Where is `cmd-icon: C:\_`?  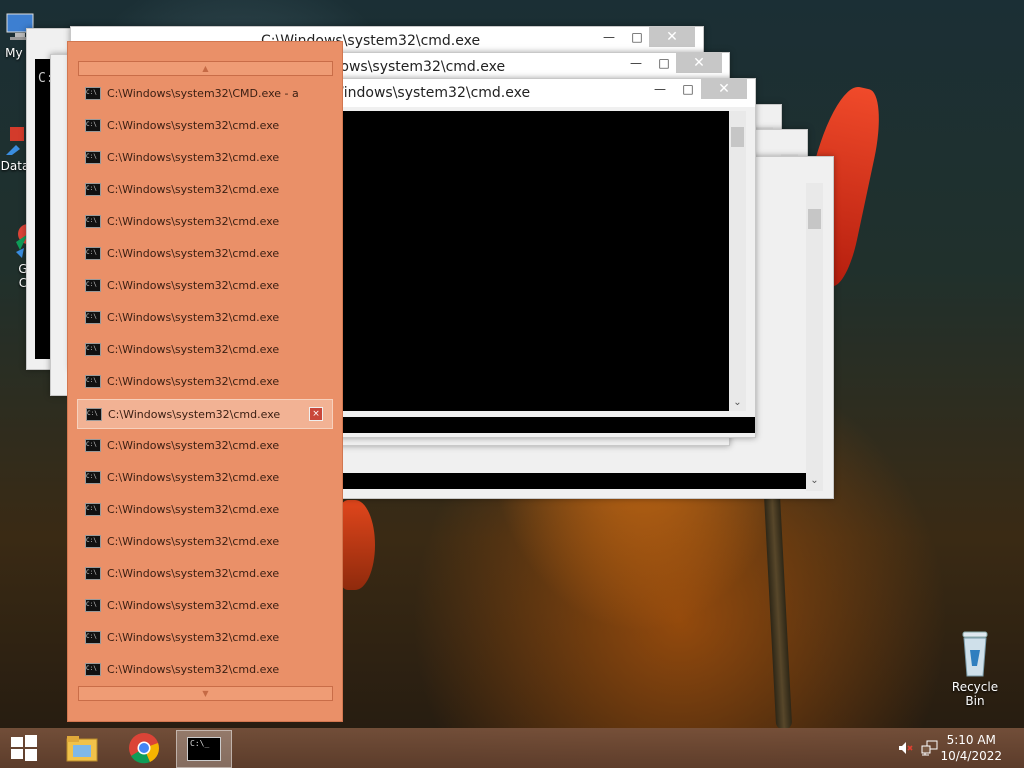 cmd-icon: C:\_ is located at coordinates (204, 749).